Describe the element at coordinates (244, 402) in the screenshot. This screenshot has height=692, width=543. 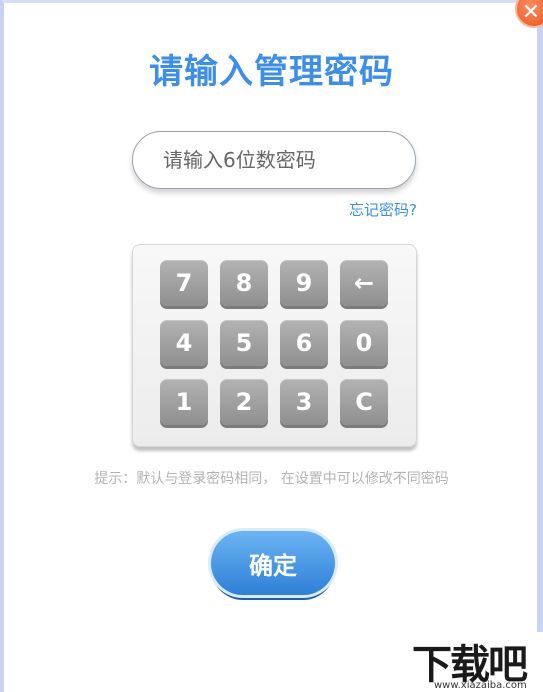
I see `key-2: 2` at that location.